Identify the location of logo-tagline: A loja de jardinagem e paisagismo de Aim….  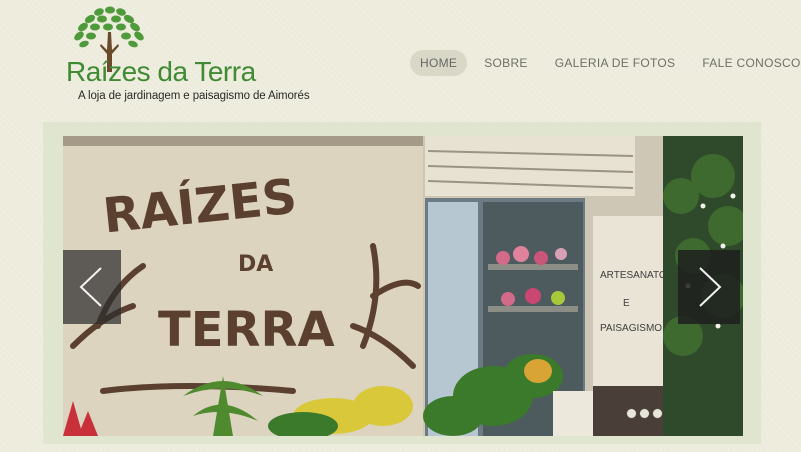
(194, 96).